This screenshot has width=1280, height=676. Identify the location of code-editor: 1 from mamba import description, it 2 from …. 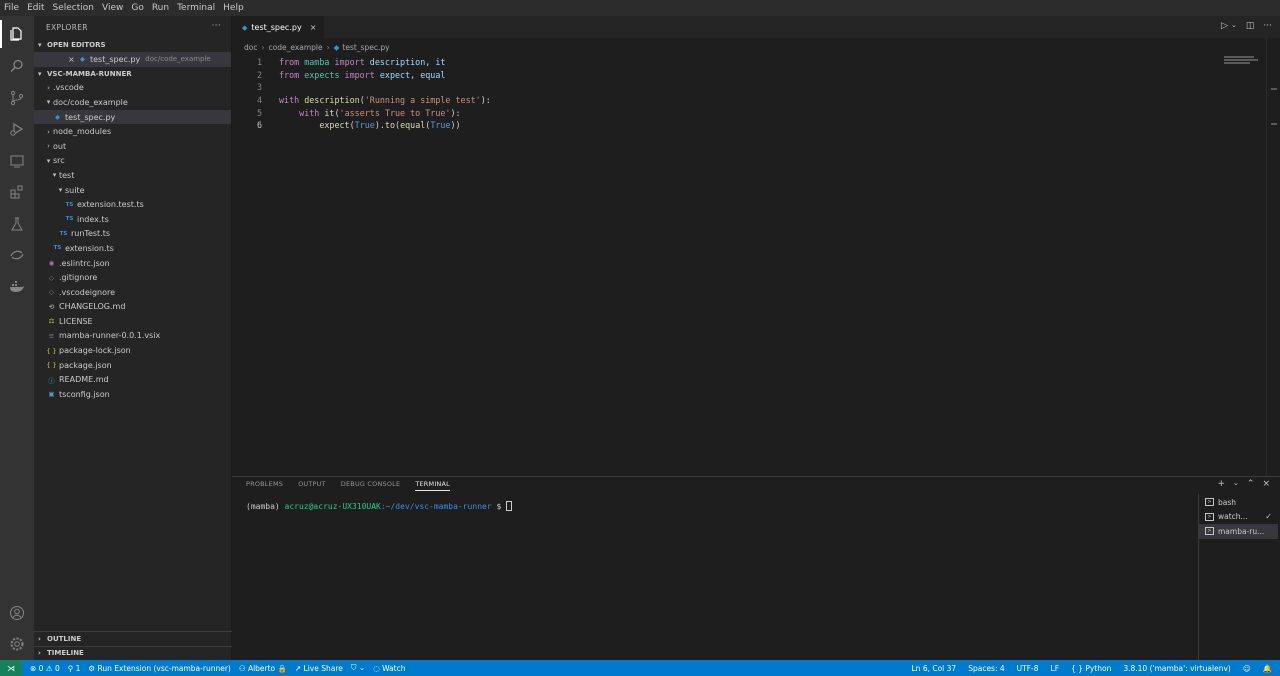
(756, 94).